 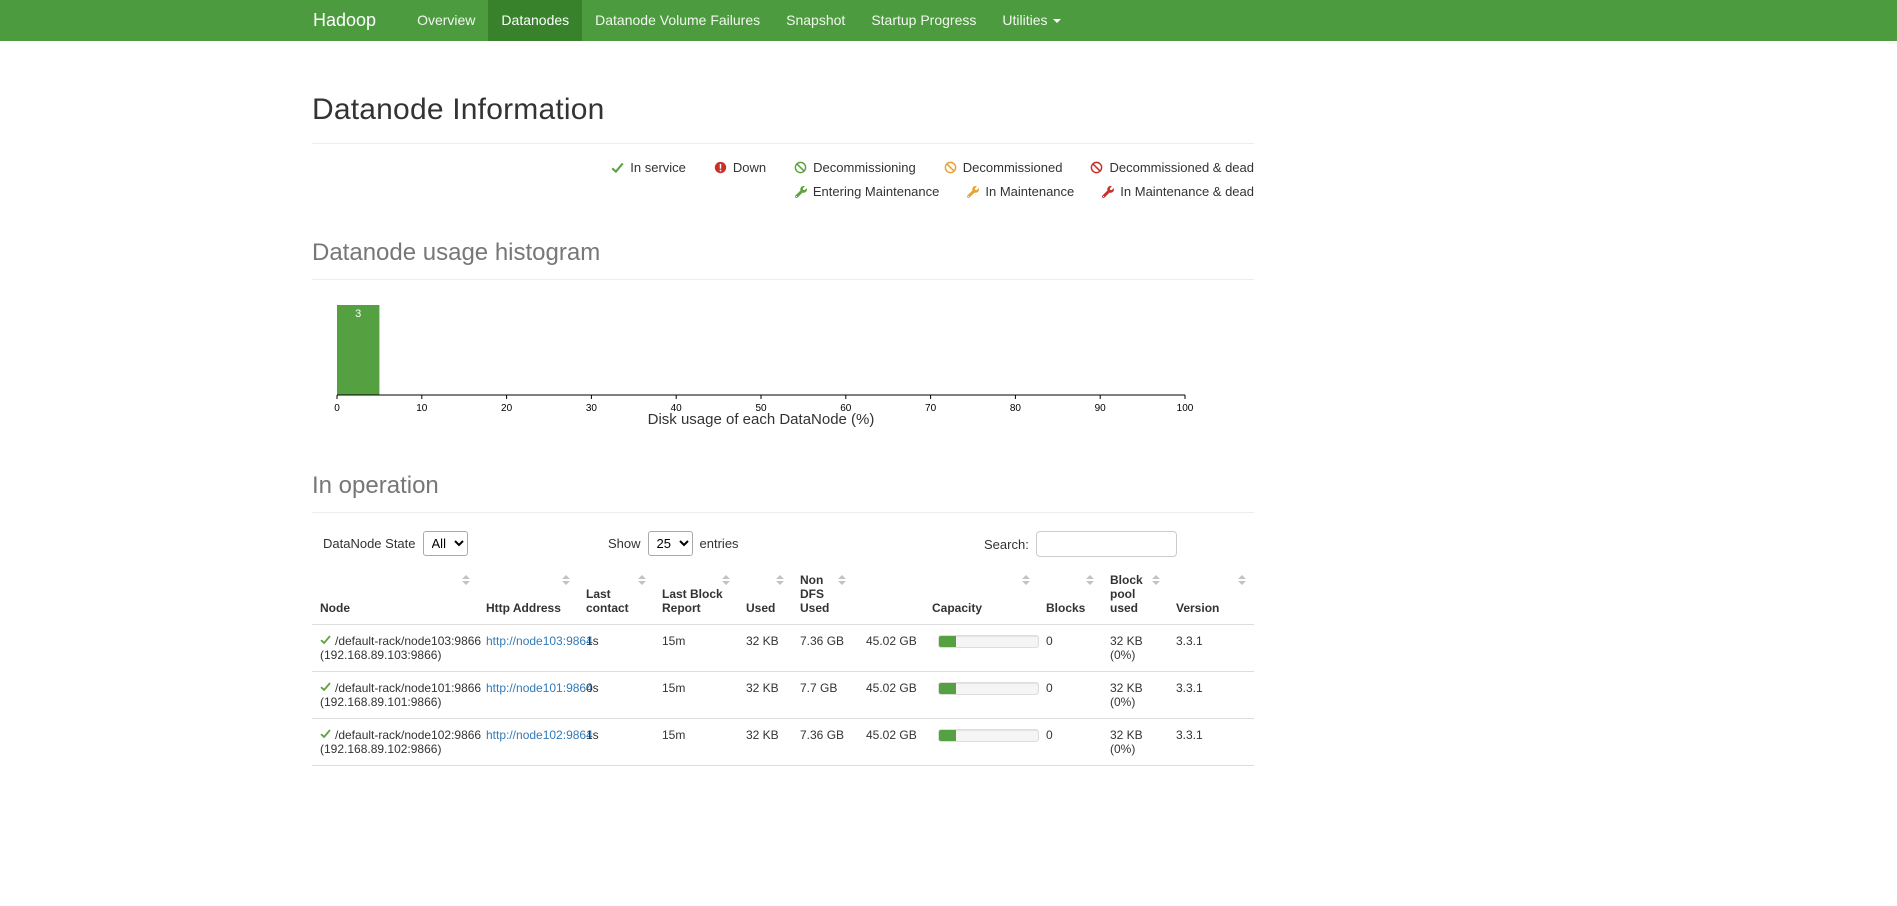 What do you see at coordinates (761, 419) in the screenshot?
I see `x-axis-label: Disk usage of each DataNode (%)` at bounding box center [761, 419].